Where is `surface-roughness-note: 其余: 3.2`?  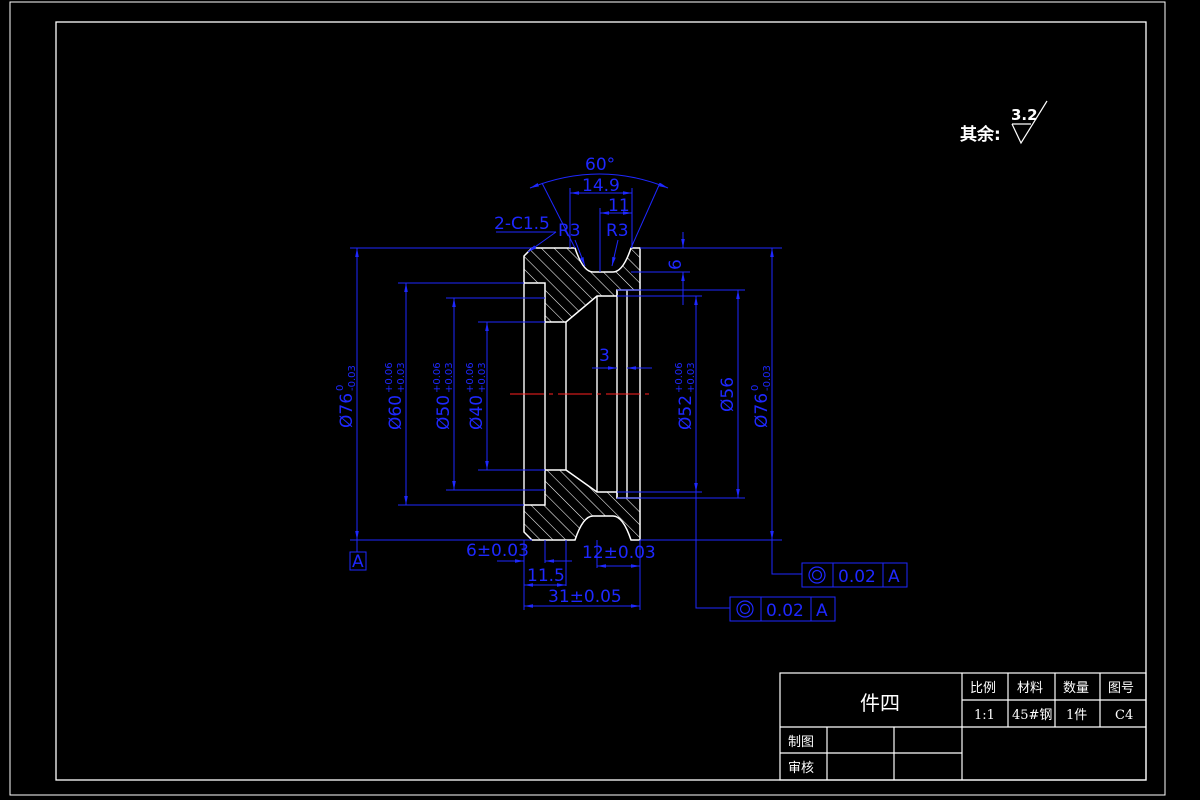
surface-roughness-note: 其余: 3.2 is located at coordinates (1004, 122).